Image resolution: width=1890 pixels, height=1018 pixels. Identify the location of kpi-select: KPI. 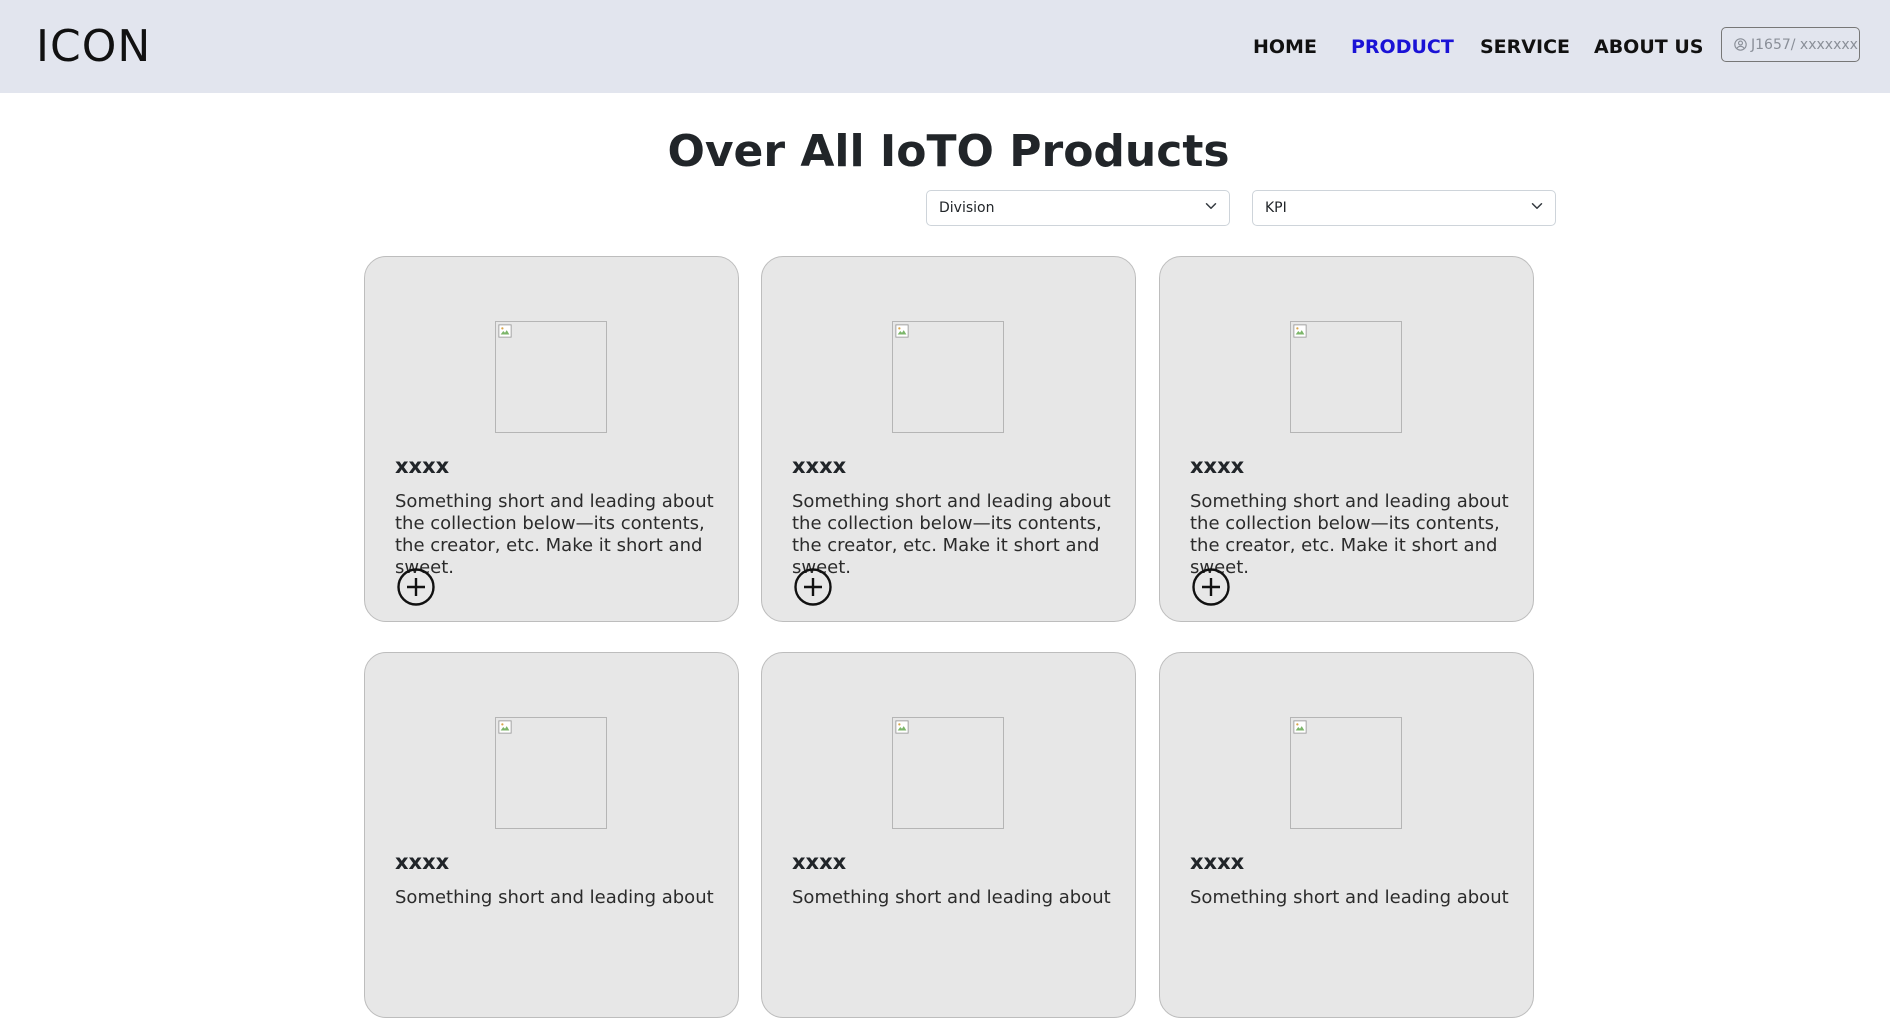
(1404, 208).